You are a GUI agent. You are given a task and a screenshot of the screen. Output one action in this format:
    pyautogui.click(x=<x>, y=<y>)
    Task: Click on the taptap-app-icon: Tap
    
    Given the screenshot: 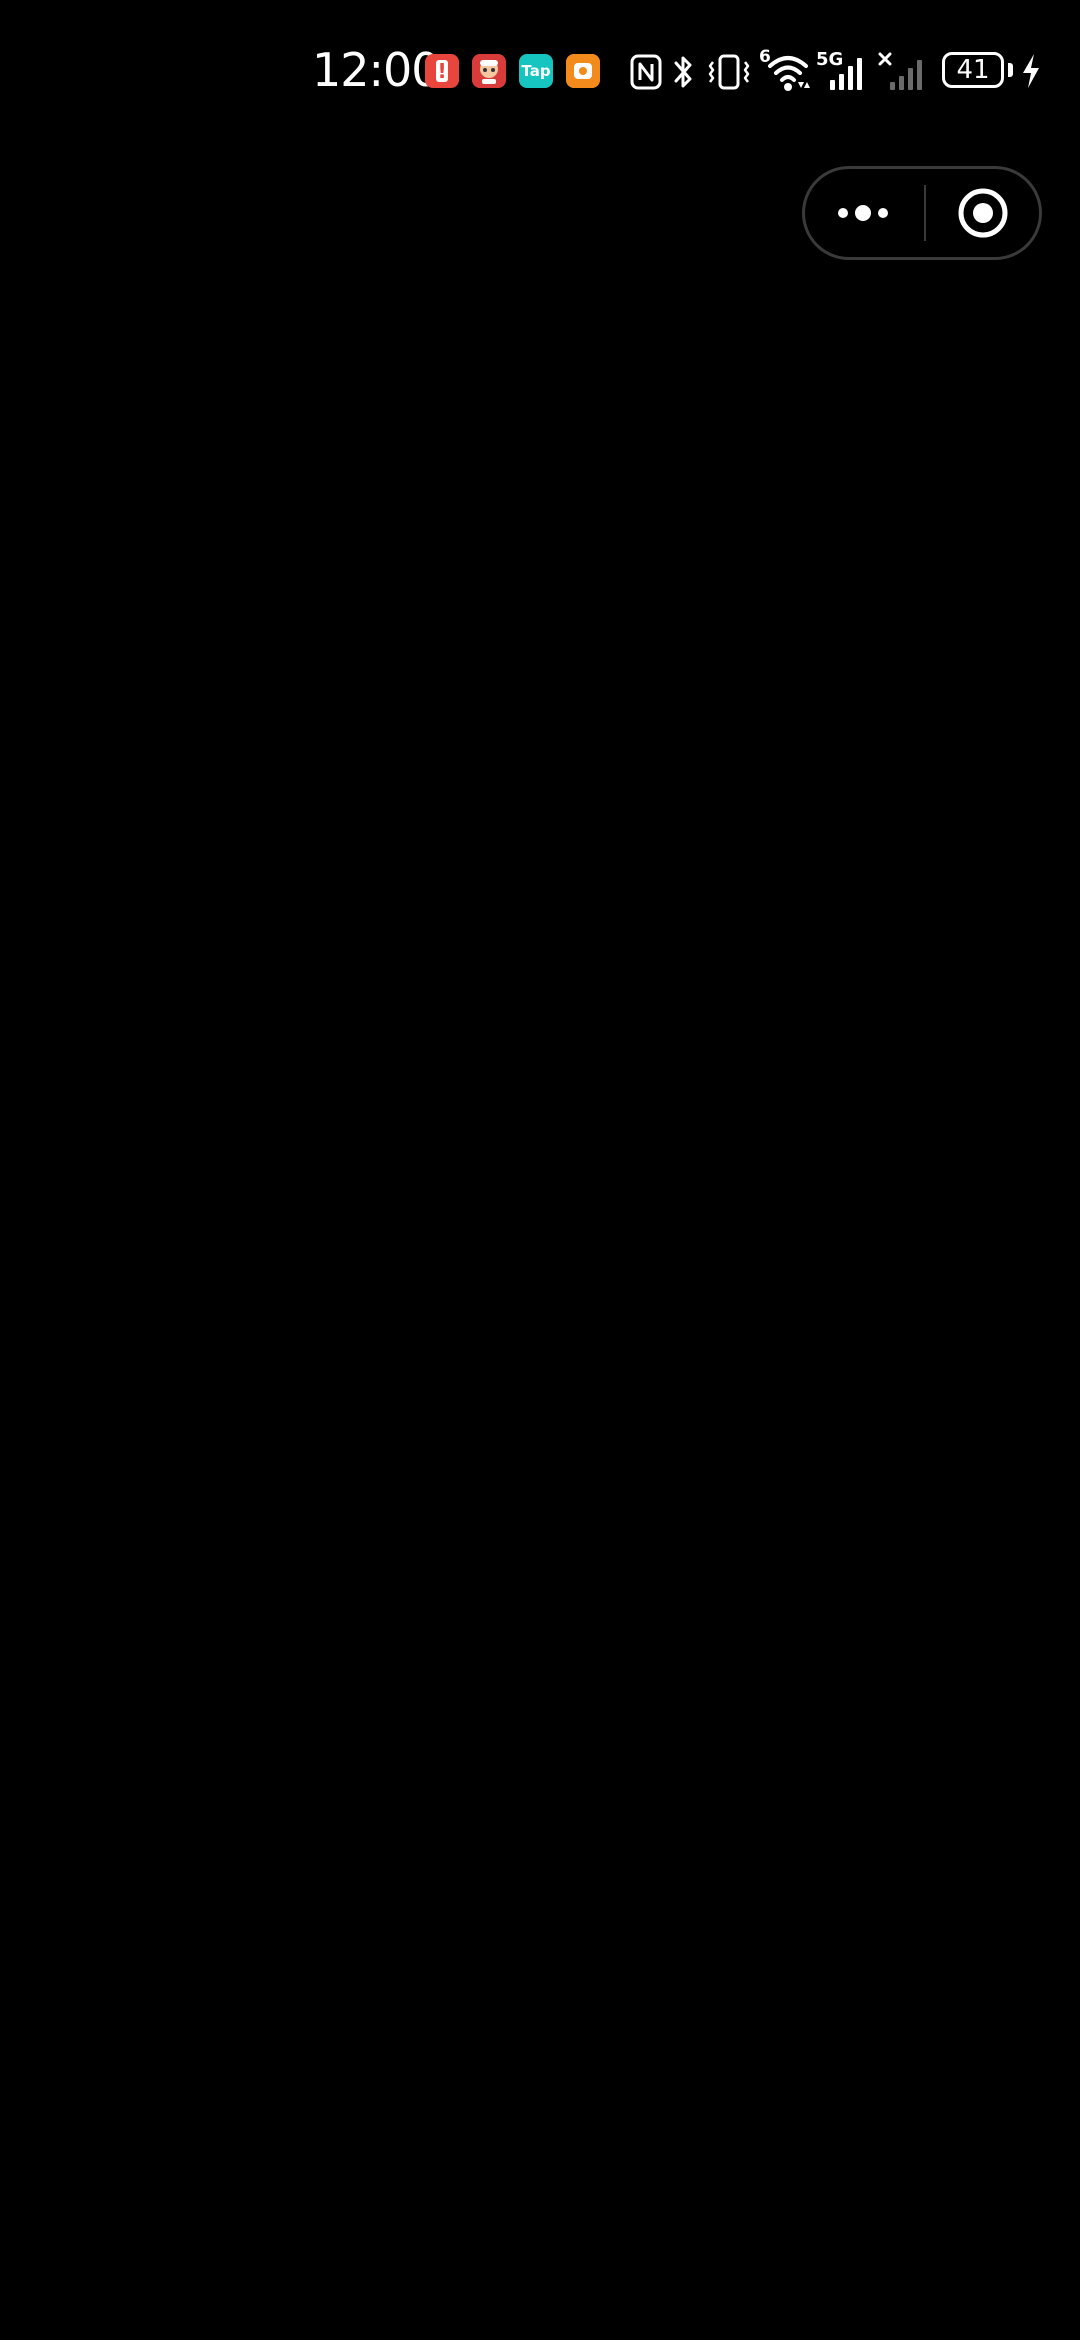 What is the action you would take?
    pyautogui.click(x=536, y=71)
    